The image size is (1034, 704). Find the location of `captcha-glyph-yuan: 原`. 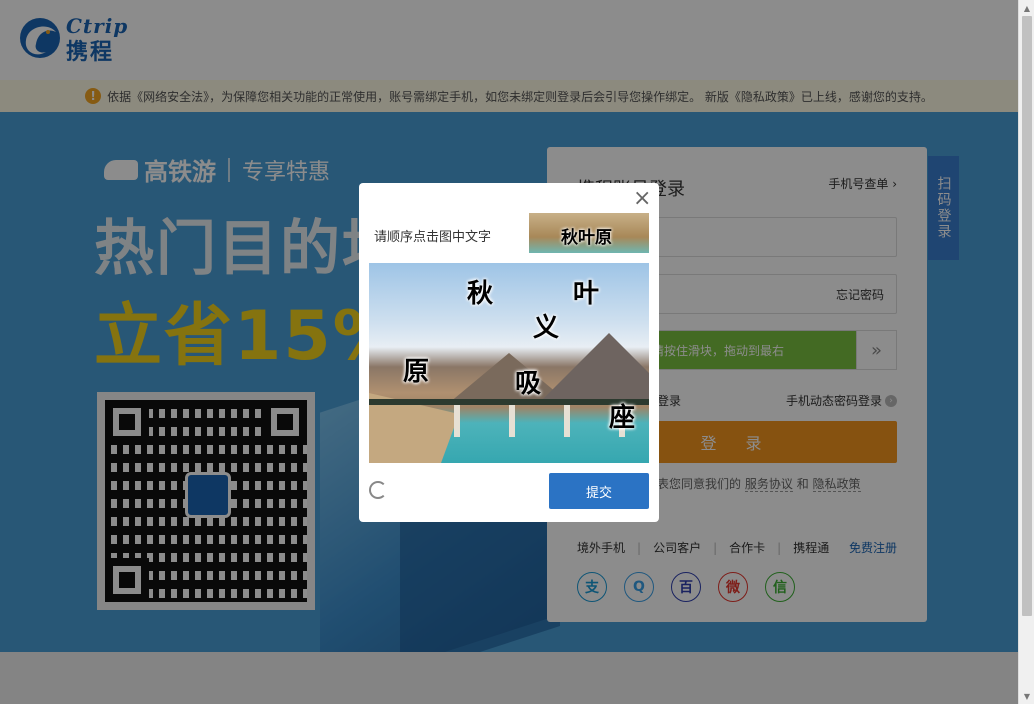

captcha-glyph-yuan: 原 is located at coordinates (416, 369).